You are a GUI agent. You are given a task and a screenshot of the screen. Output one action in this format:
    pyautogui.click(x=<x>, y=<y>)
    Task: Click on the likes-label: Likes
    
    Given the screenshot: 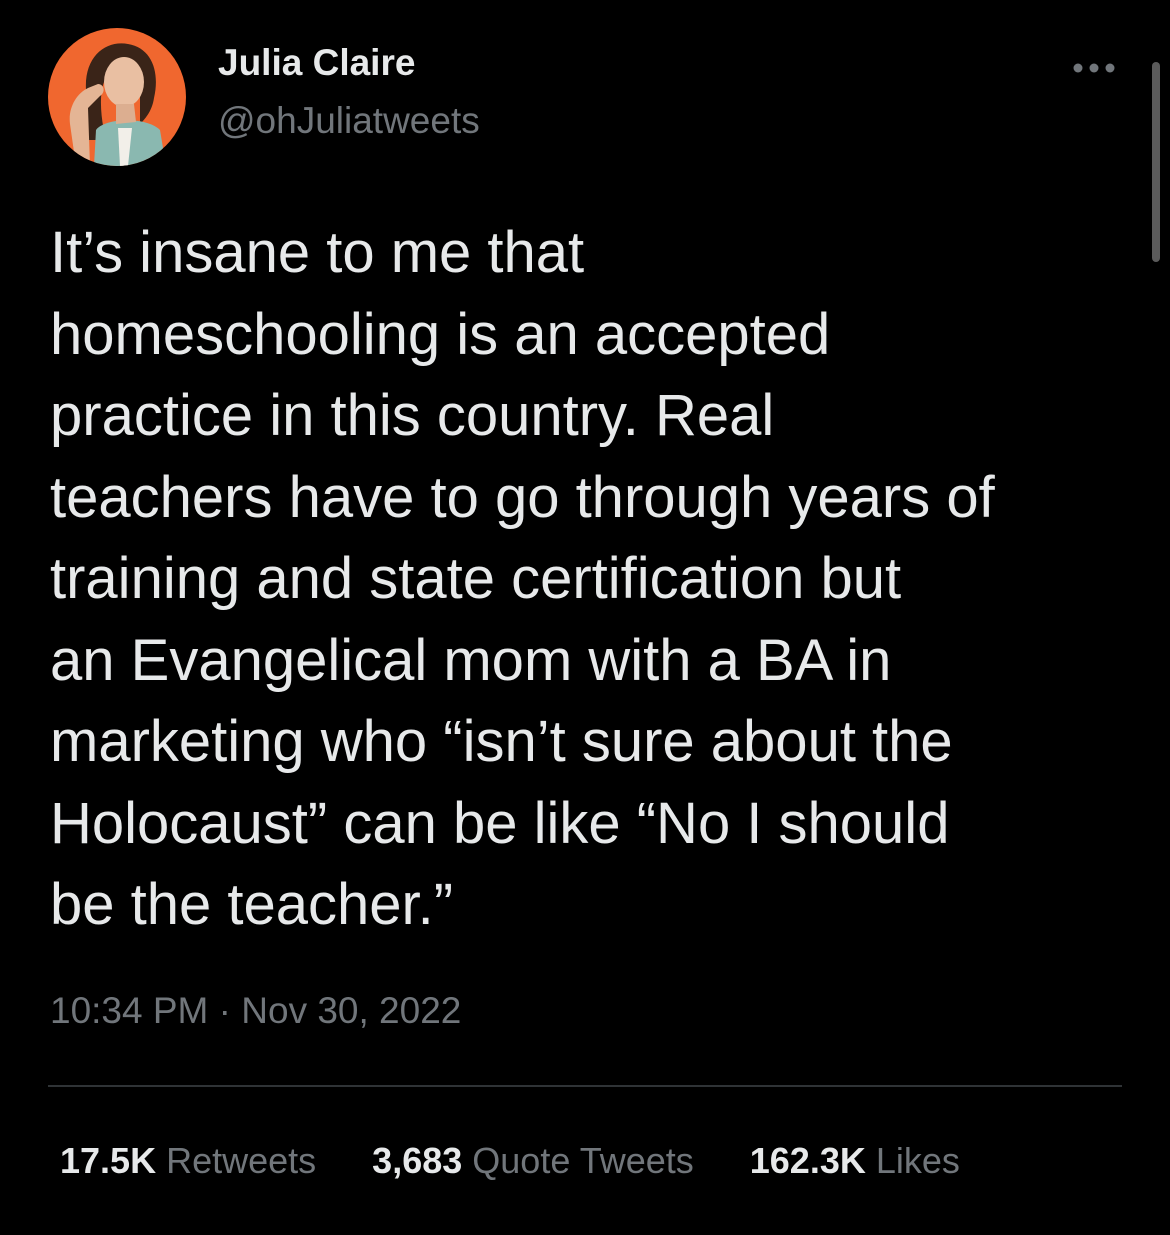 What is the action you would take?
    pyautogui.click(x=917, y=1160)
    